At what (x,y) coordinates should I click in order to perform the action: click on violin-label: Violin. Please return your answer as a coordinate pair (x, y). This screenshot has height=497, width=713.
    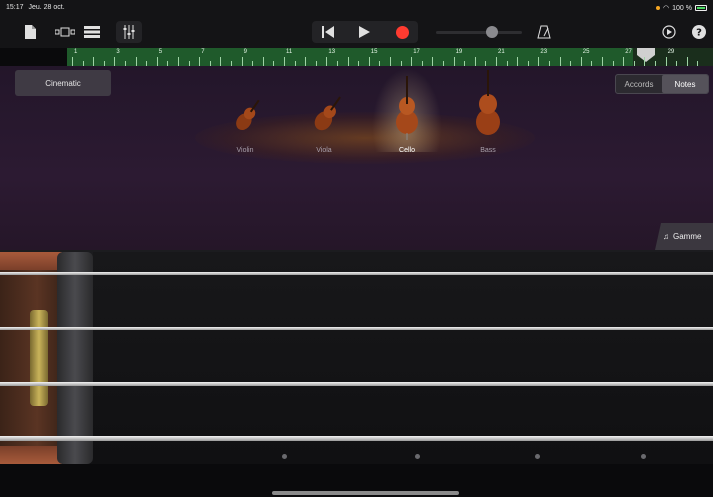
    Looking at the image, I should click on (245, 150).